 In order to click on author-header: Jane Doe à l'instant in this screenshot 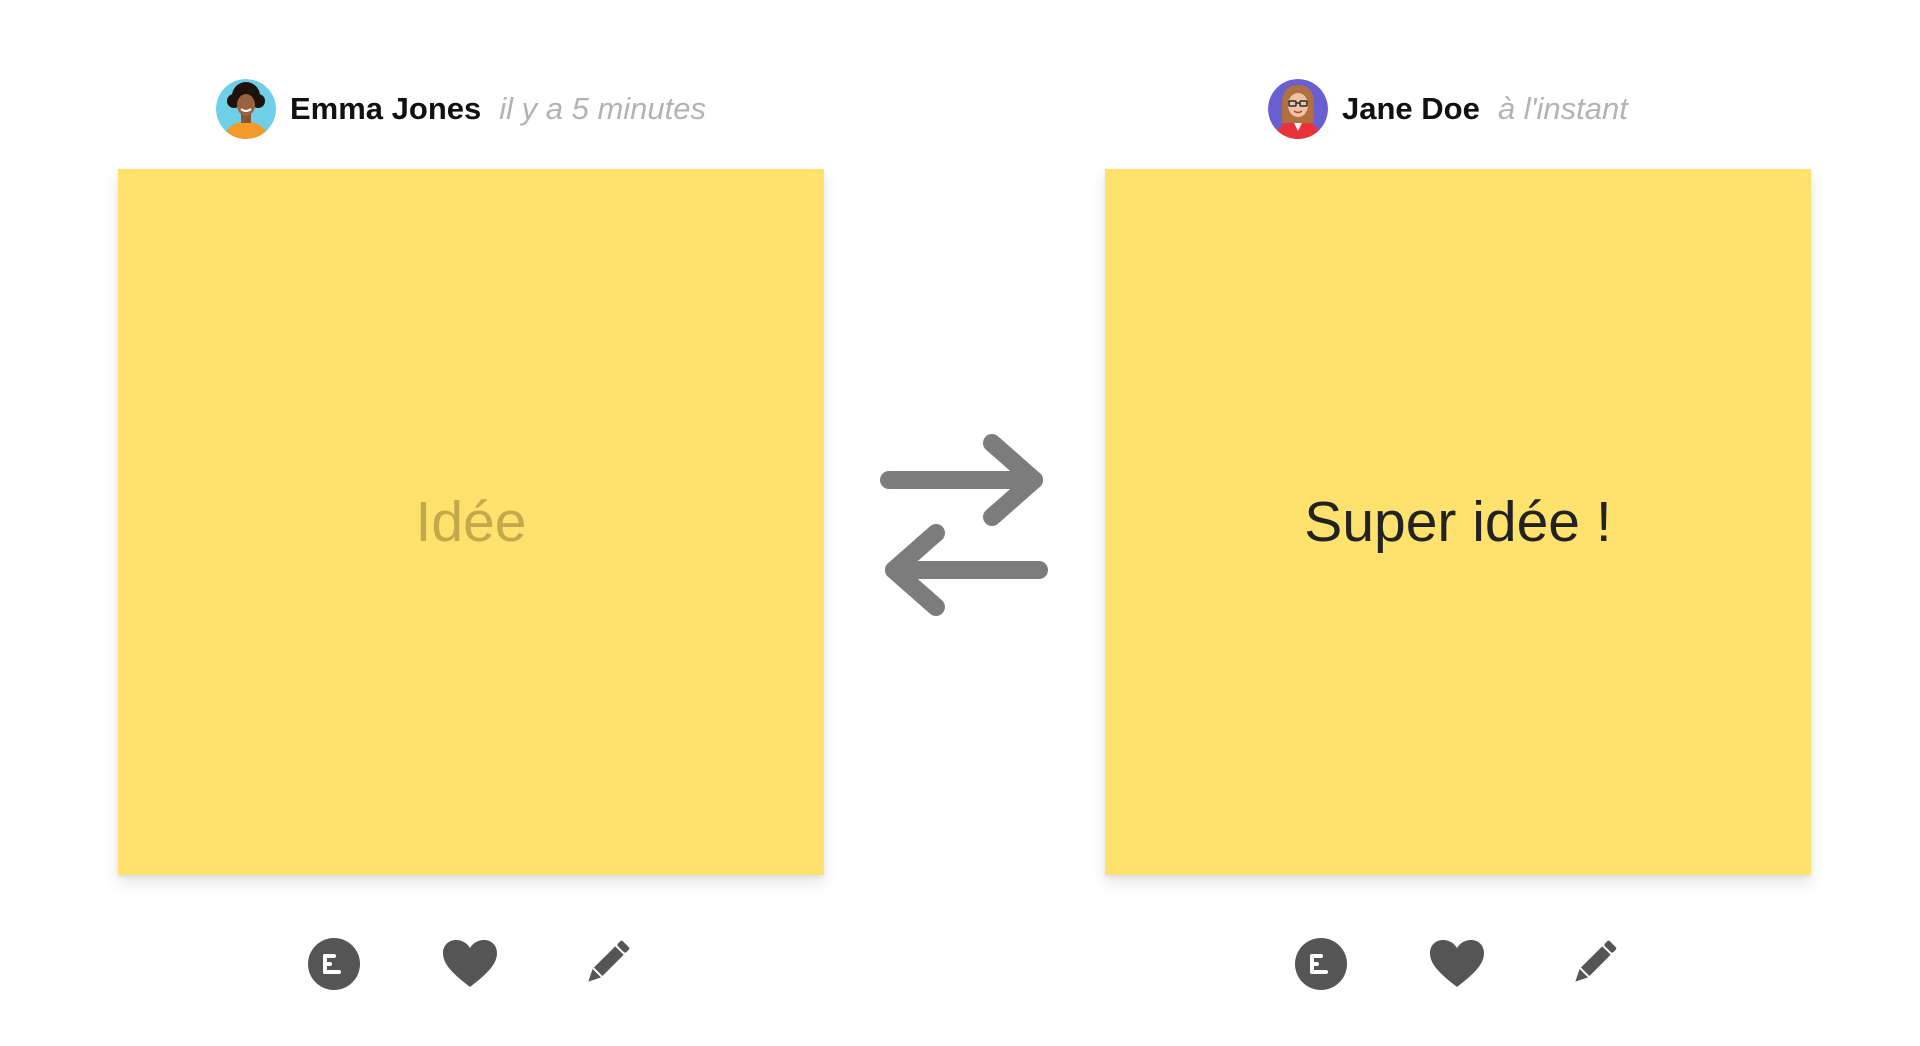, I will do `click(1448, 109)`.